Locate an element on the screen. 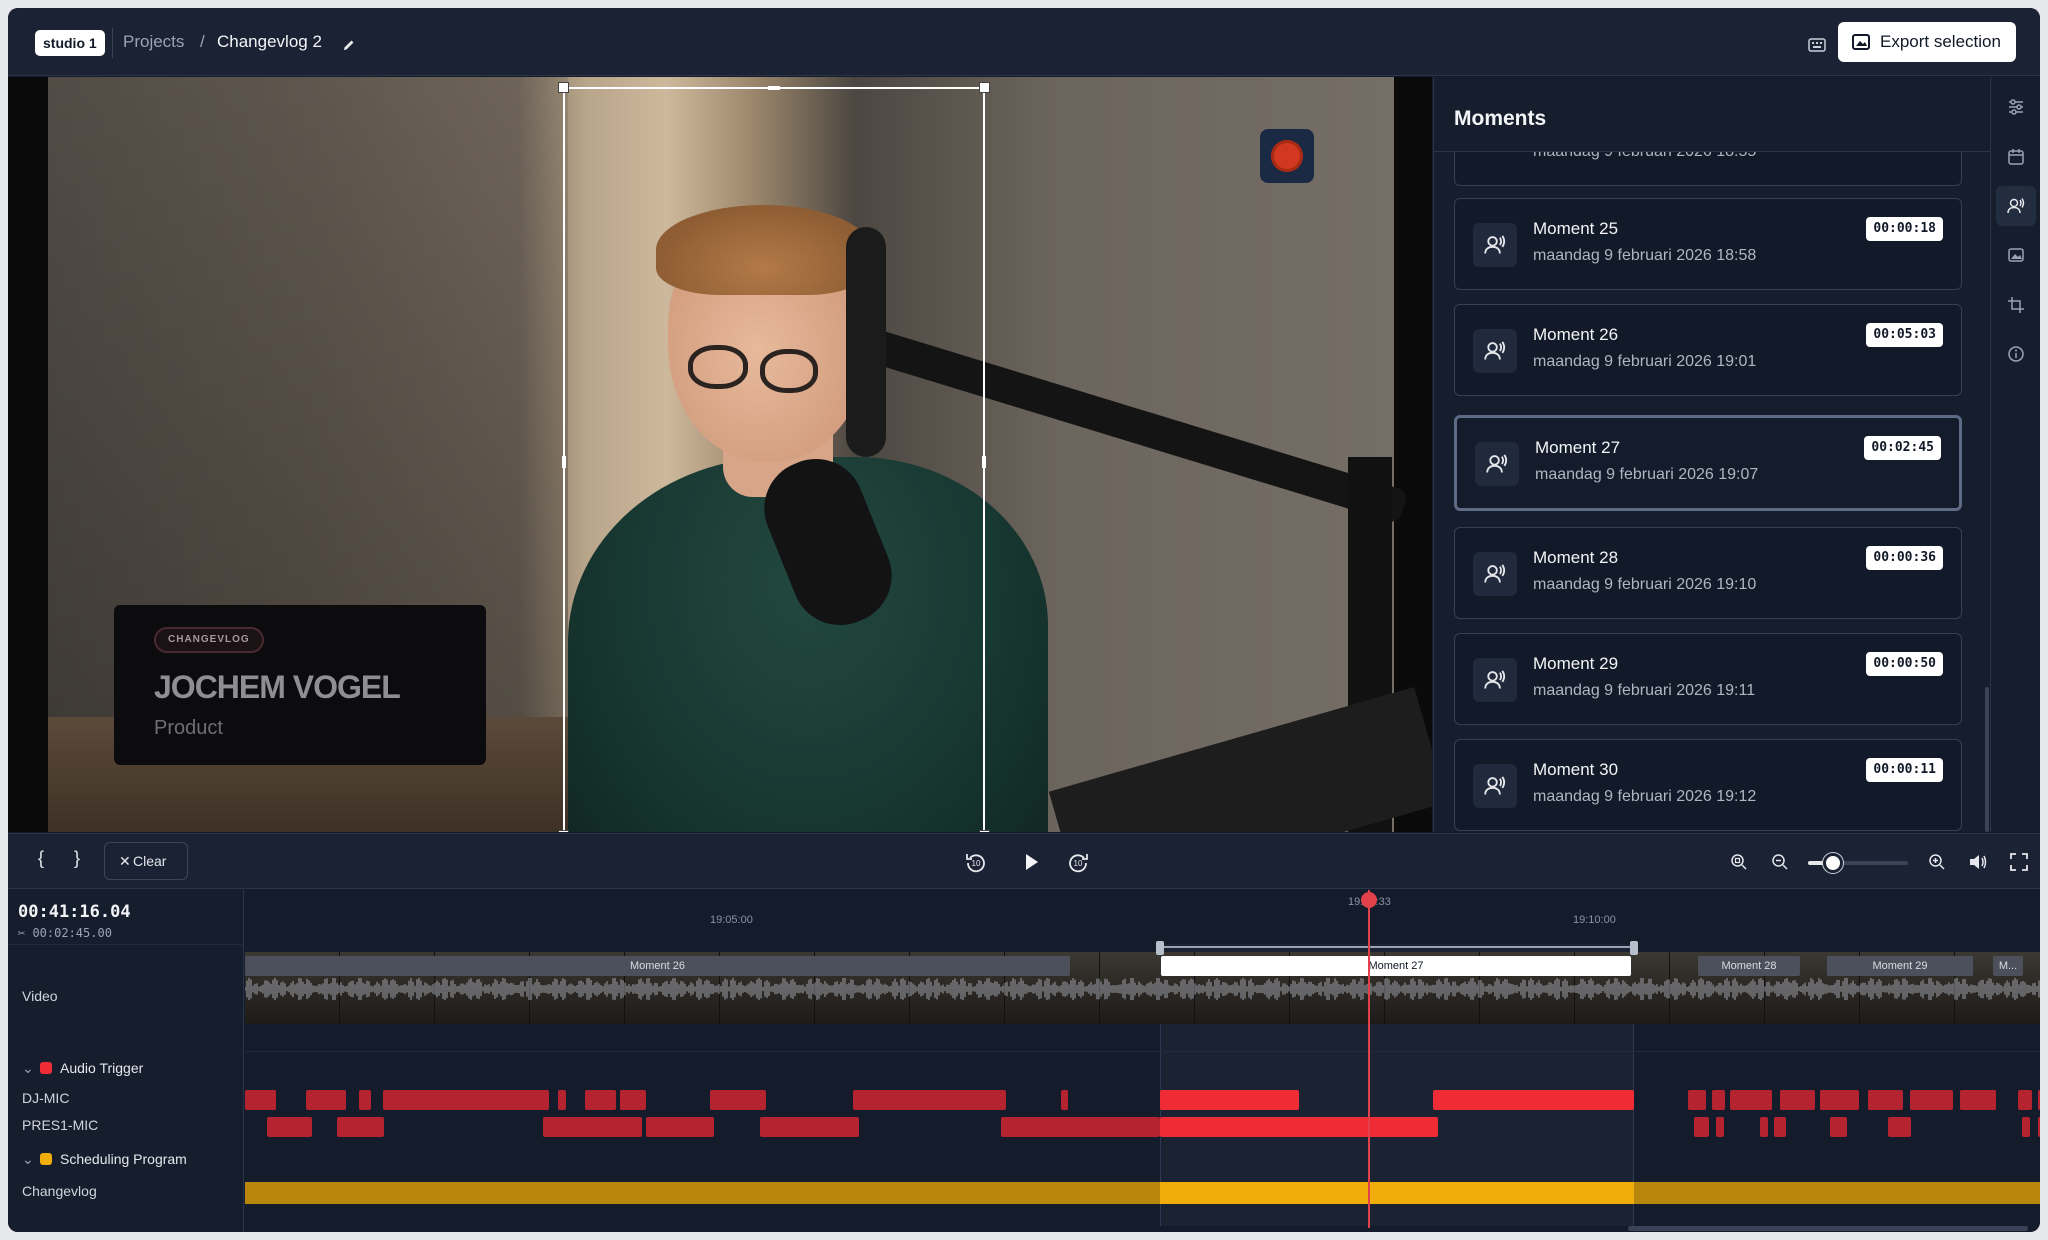  schedule-button is located at coordinates (2016, 157).